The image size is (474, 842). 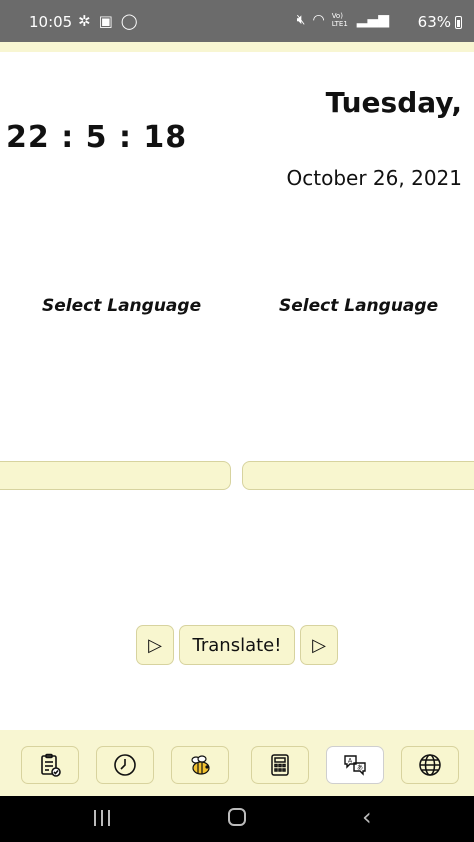 I want to click on home-icon, so click(x=237, y=817).